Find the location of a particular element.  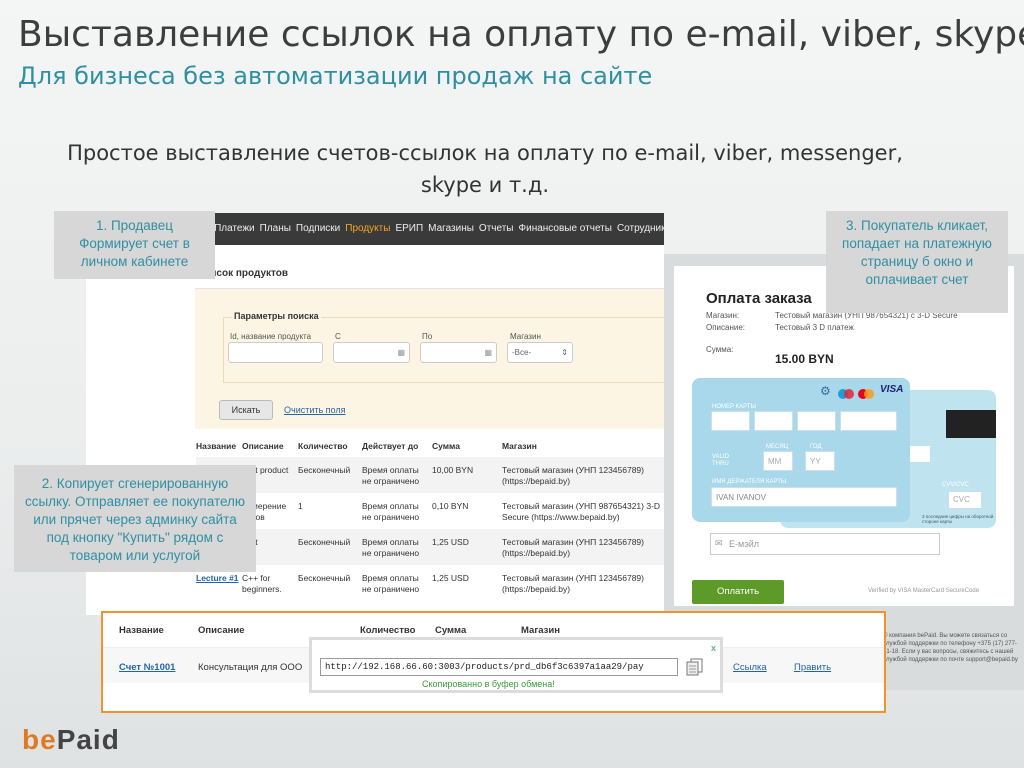

id-label: Id, название продукта is located at coordinates (271, 336).